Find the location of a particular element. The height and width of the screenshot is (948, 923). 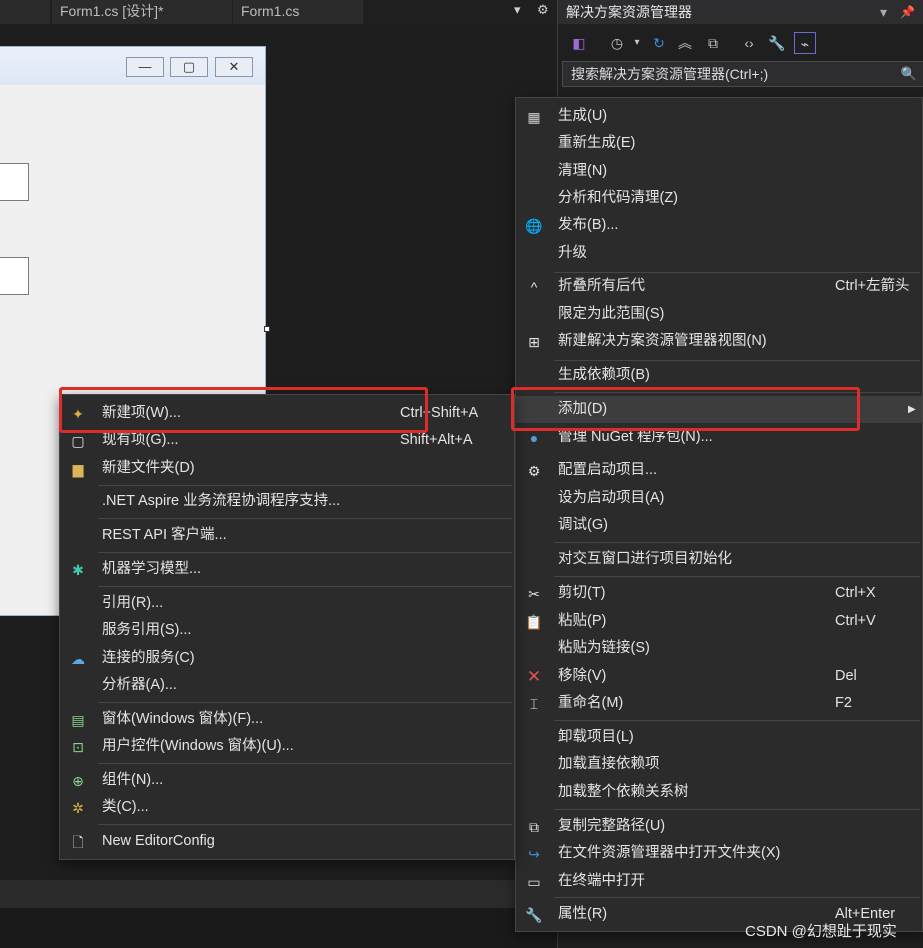

menu-item-open-folder: ↪ 在文件资源管理器中打开文件夹(X) is located at coordinates (719, 853).